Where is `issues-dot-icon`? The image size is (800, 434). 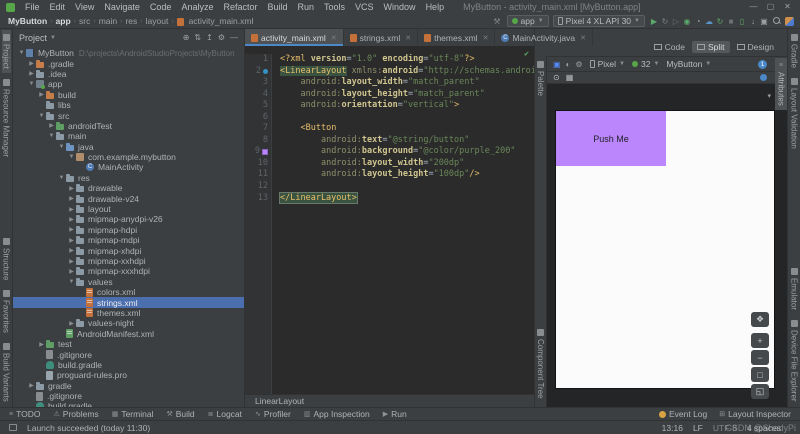 issues-dot-icon is located at coordinates (763, 77).